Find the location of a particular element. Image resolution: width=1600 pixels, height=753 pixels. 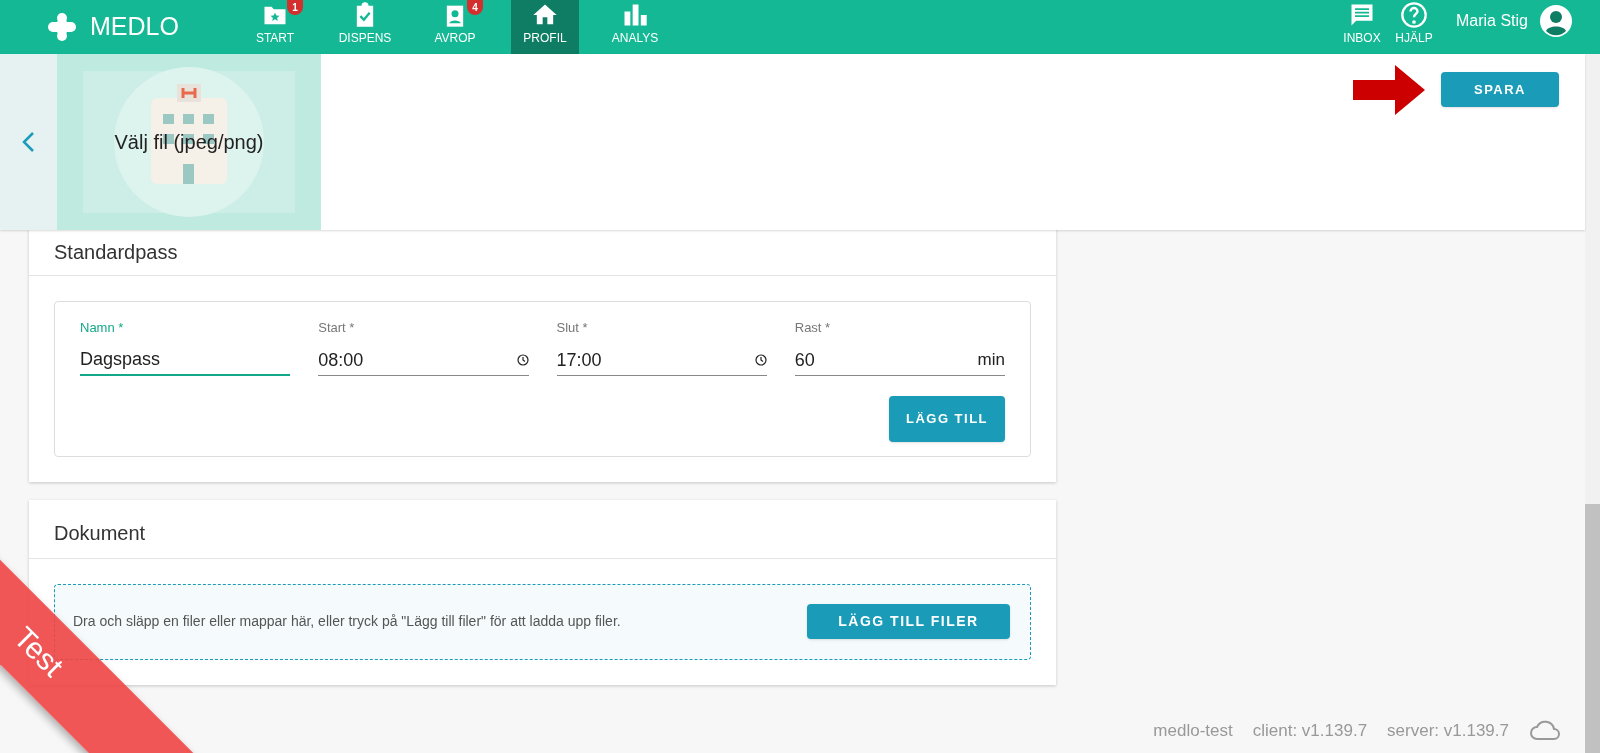

field-label: Slut * is located at coordinates (572, 328).